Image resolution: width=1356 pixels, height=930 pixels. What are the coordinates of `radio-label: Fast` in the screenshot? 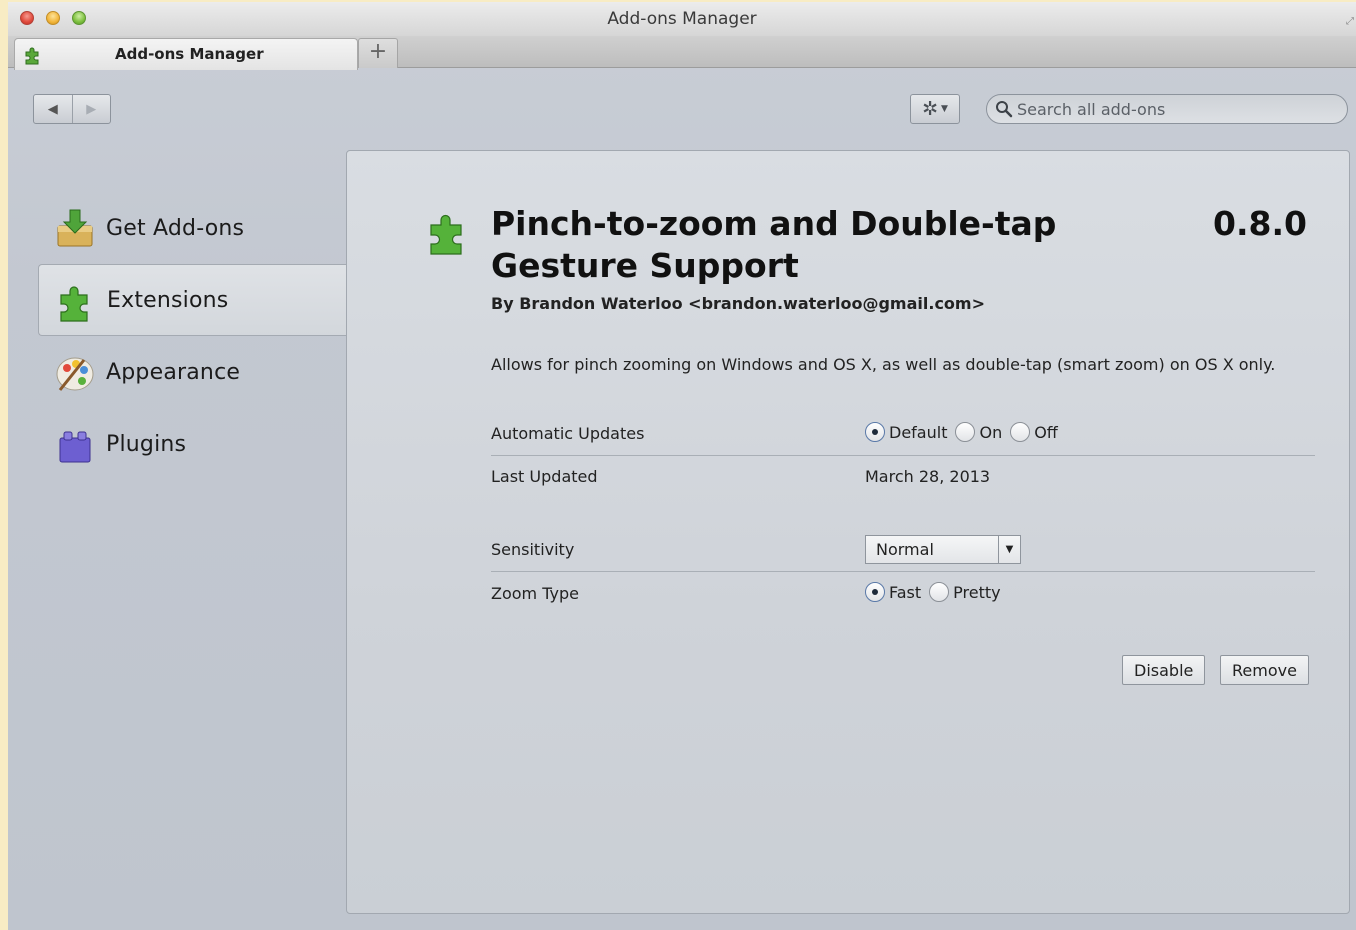 It's located at (905, 592).